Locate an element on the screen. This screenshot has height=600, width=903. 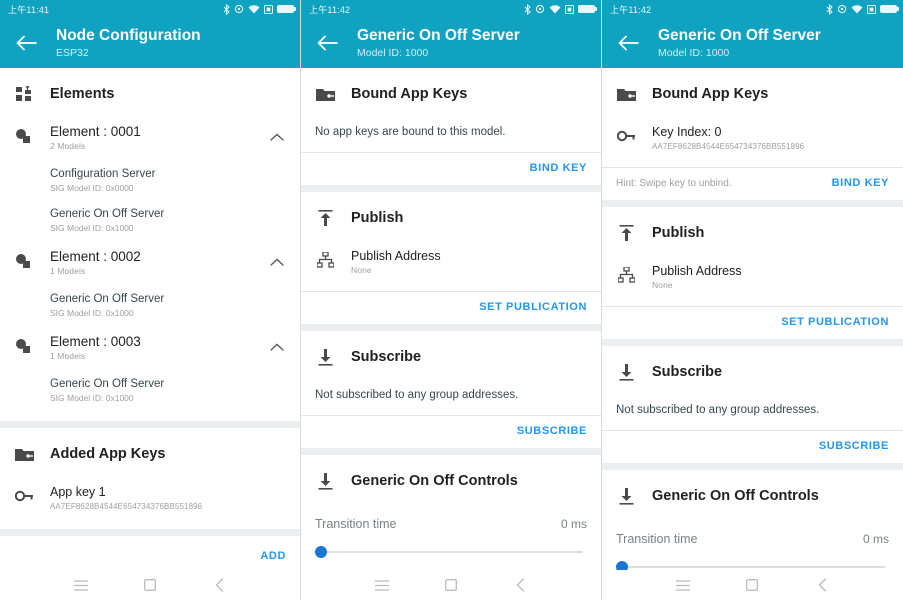
page-title: Node Configuration is located at coordinates (128, 35).